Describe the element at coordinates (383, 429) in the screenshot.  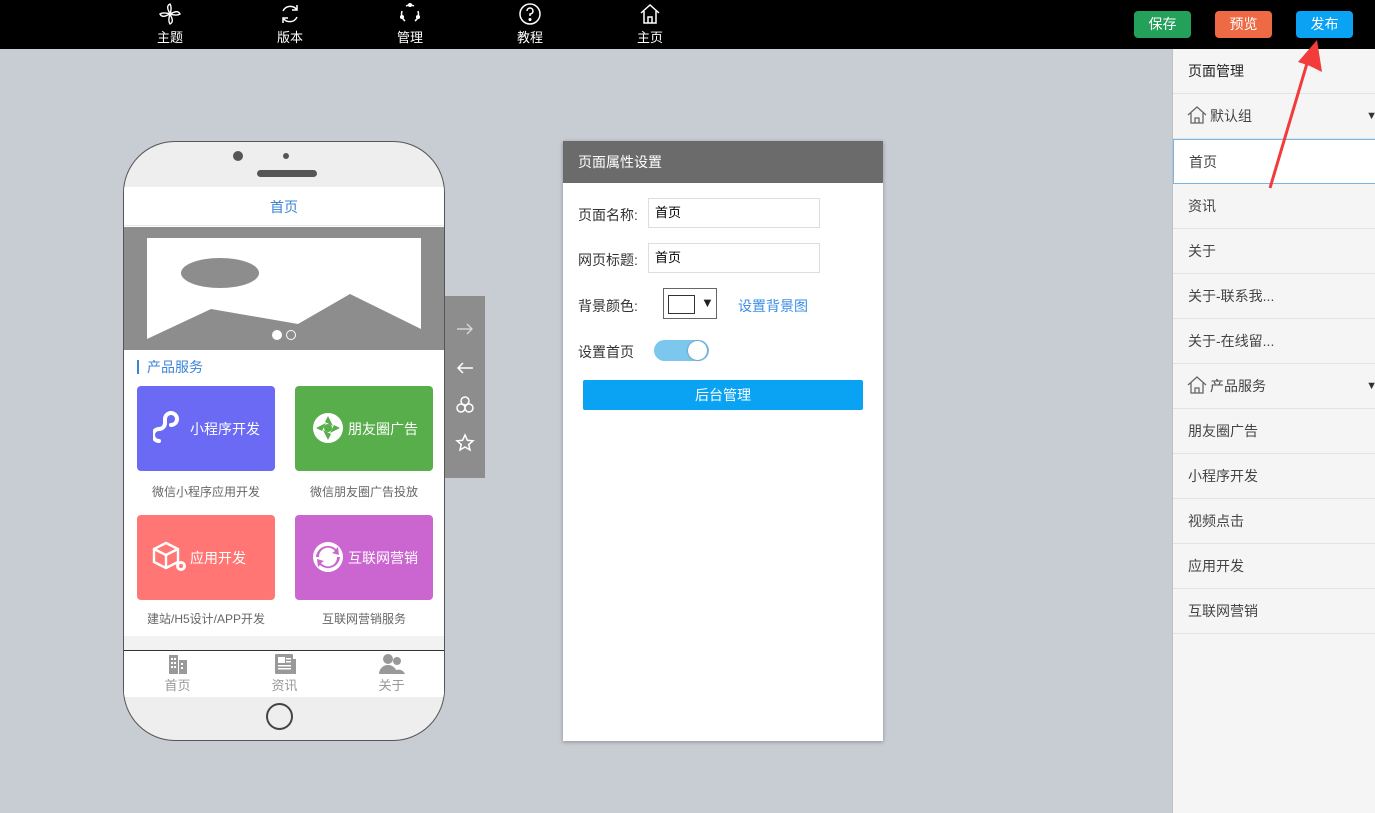
I see `card-moments-label: 朋友圈广告` at that location.